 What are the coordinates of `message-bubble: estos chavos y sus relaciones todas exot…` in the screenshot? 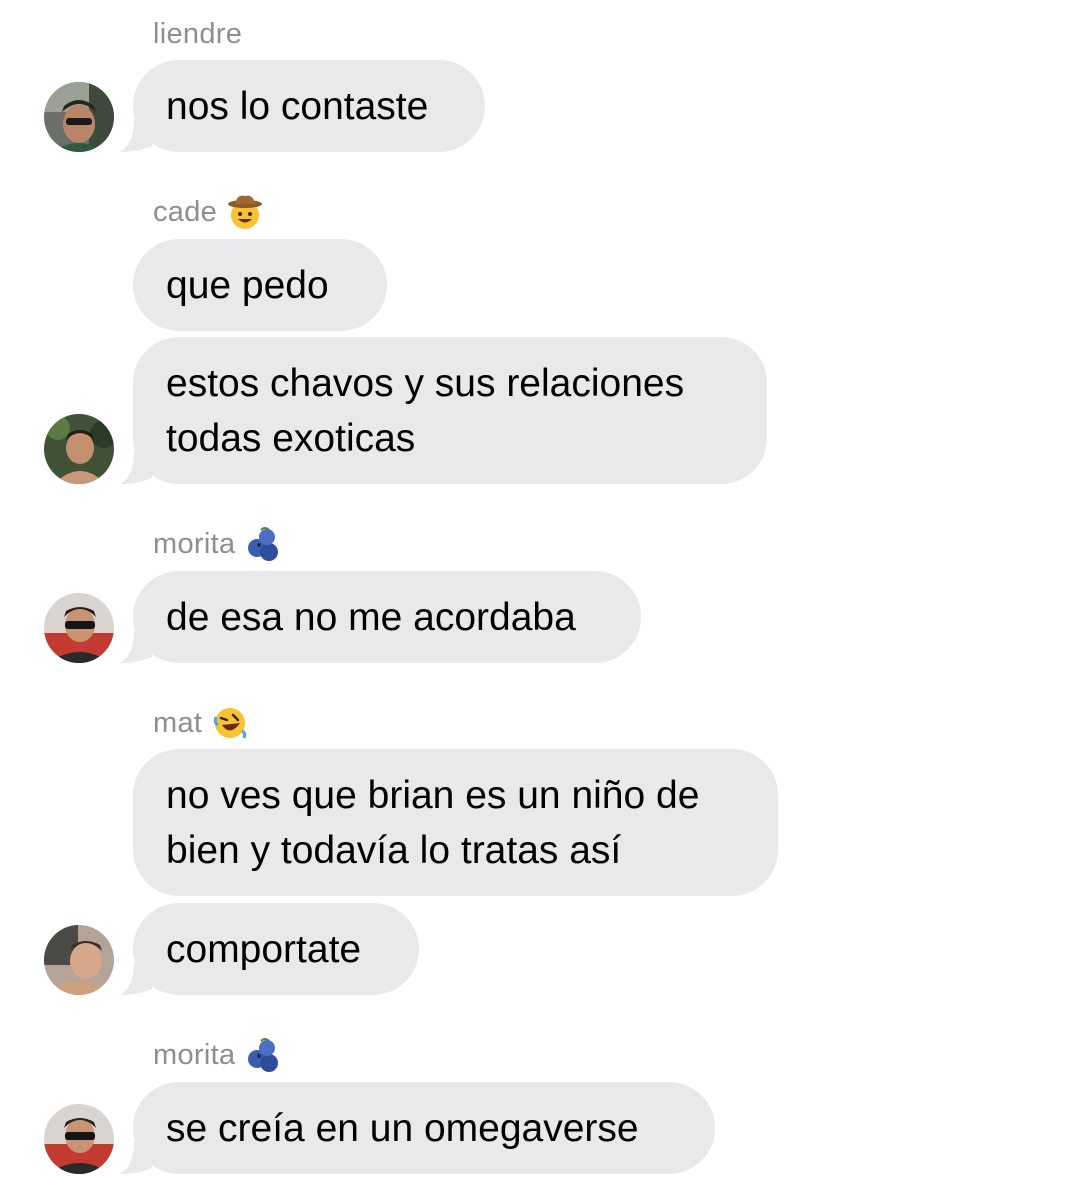 It's located at (450, 410).